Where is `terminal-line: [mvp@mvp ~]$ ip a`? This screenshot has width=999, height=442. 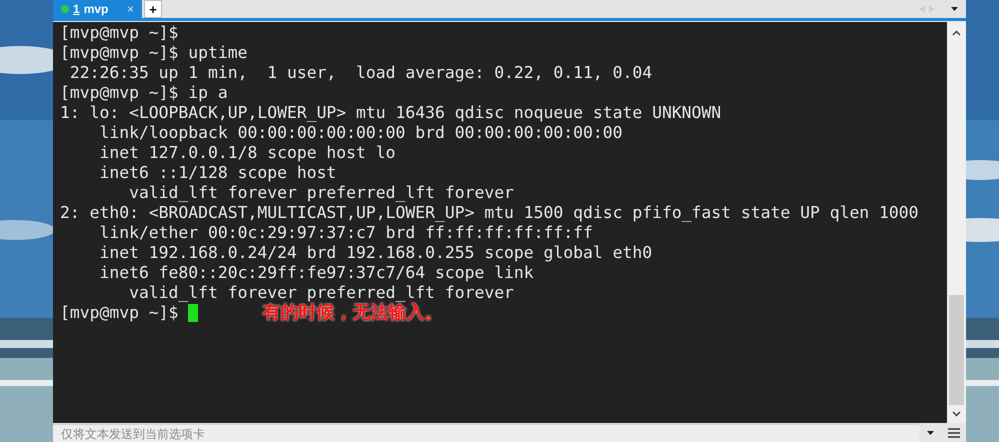 terminal-line: [mvp@mvp ~]$ ip a is located at coordinates (144, 93).